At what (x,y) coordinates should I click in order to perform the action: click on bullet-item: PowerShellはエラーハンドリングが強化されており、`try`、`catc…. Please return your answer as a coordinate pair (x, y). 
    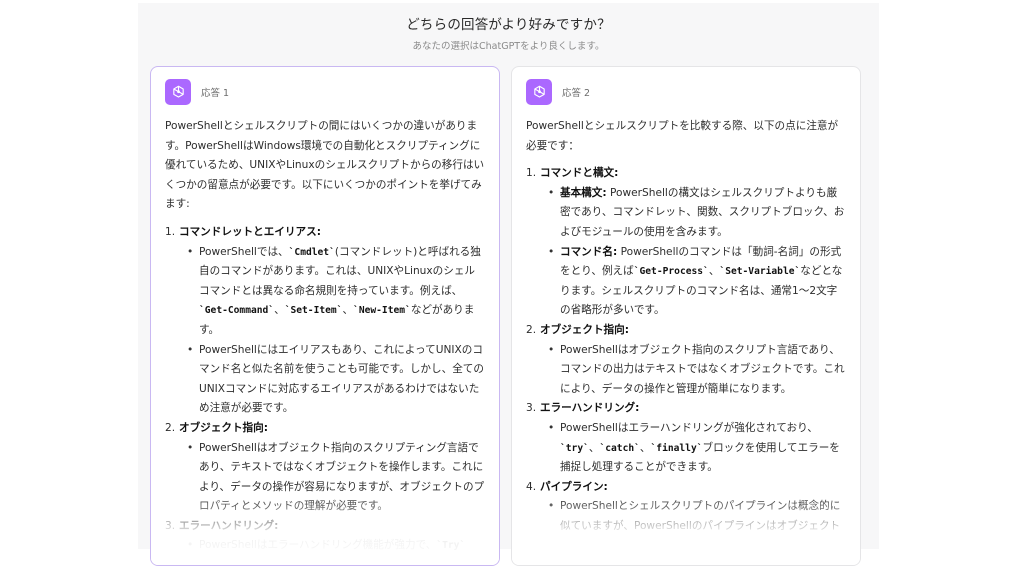
    Looking at the image, I should click on (693, 448).